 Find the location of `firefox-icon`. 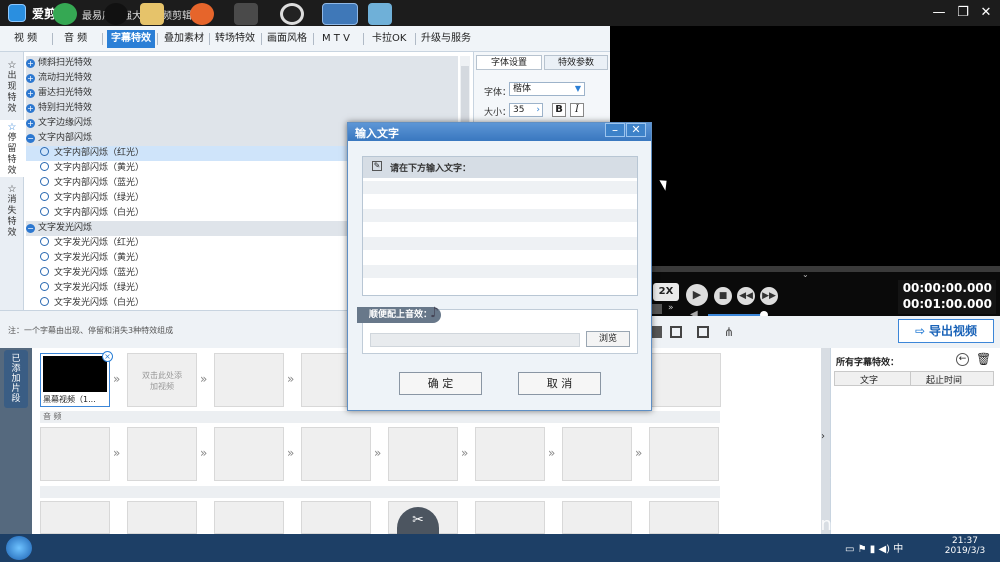

firefox-icon is located at coordinates (202, 14).